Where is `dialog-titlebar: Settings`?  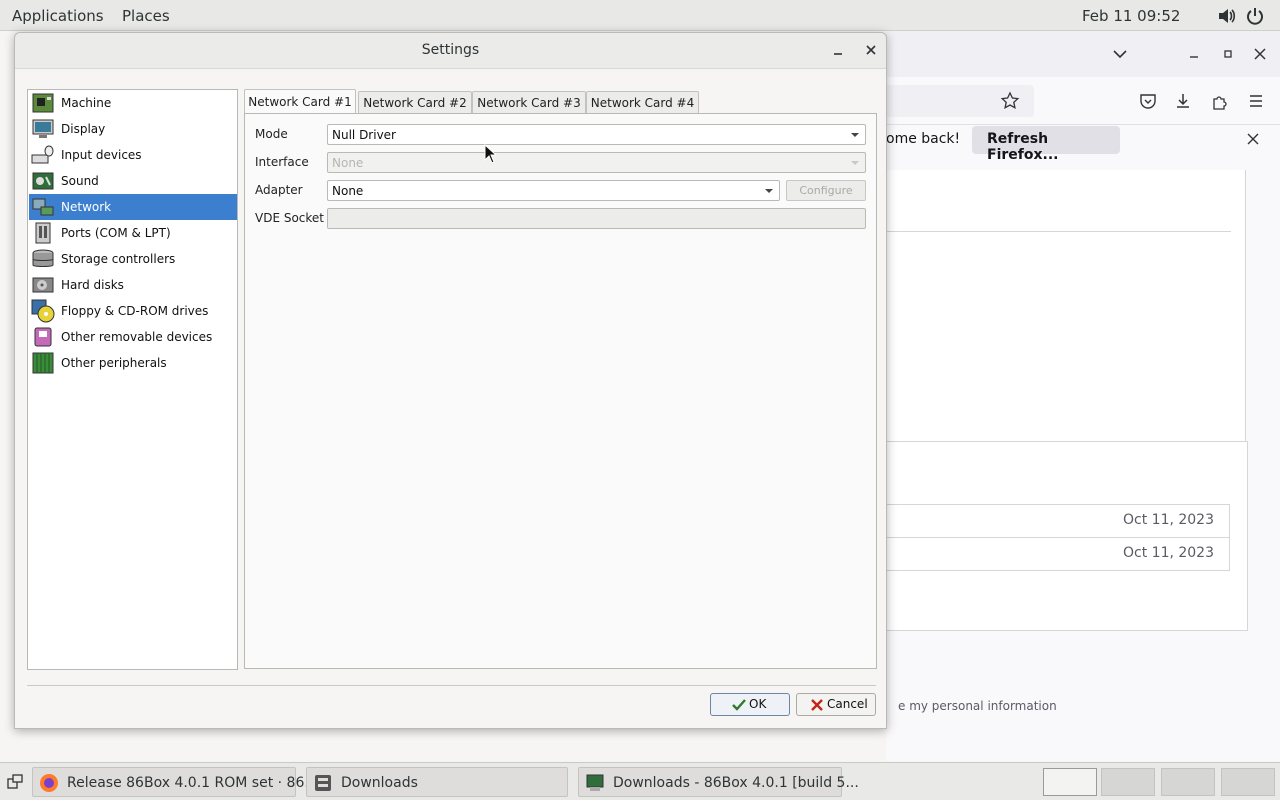 dialog-titlebar: Settings is located at coordinates (450, 51).